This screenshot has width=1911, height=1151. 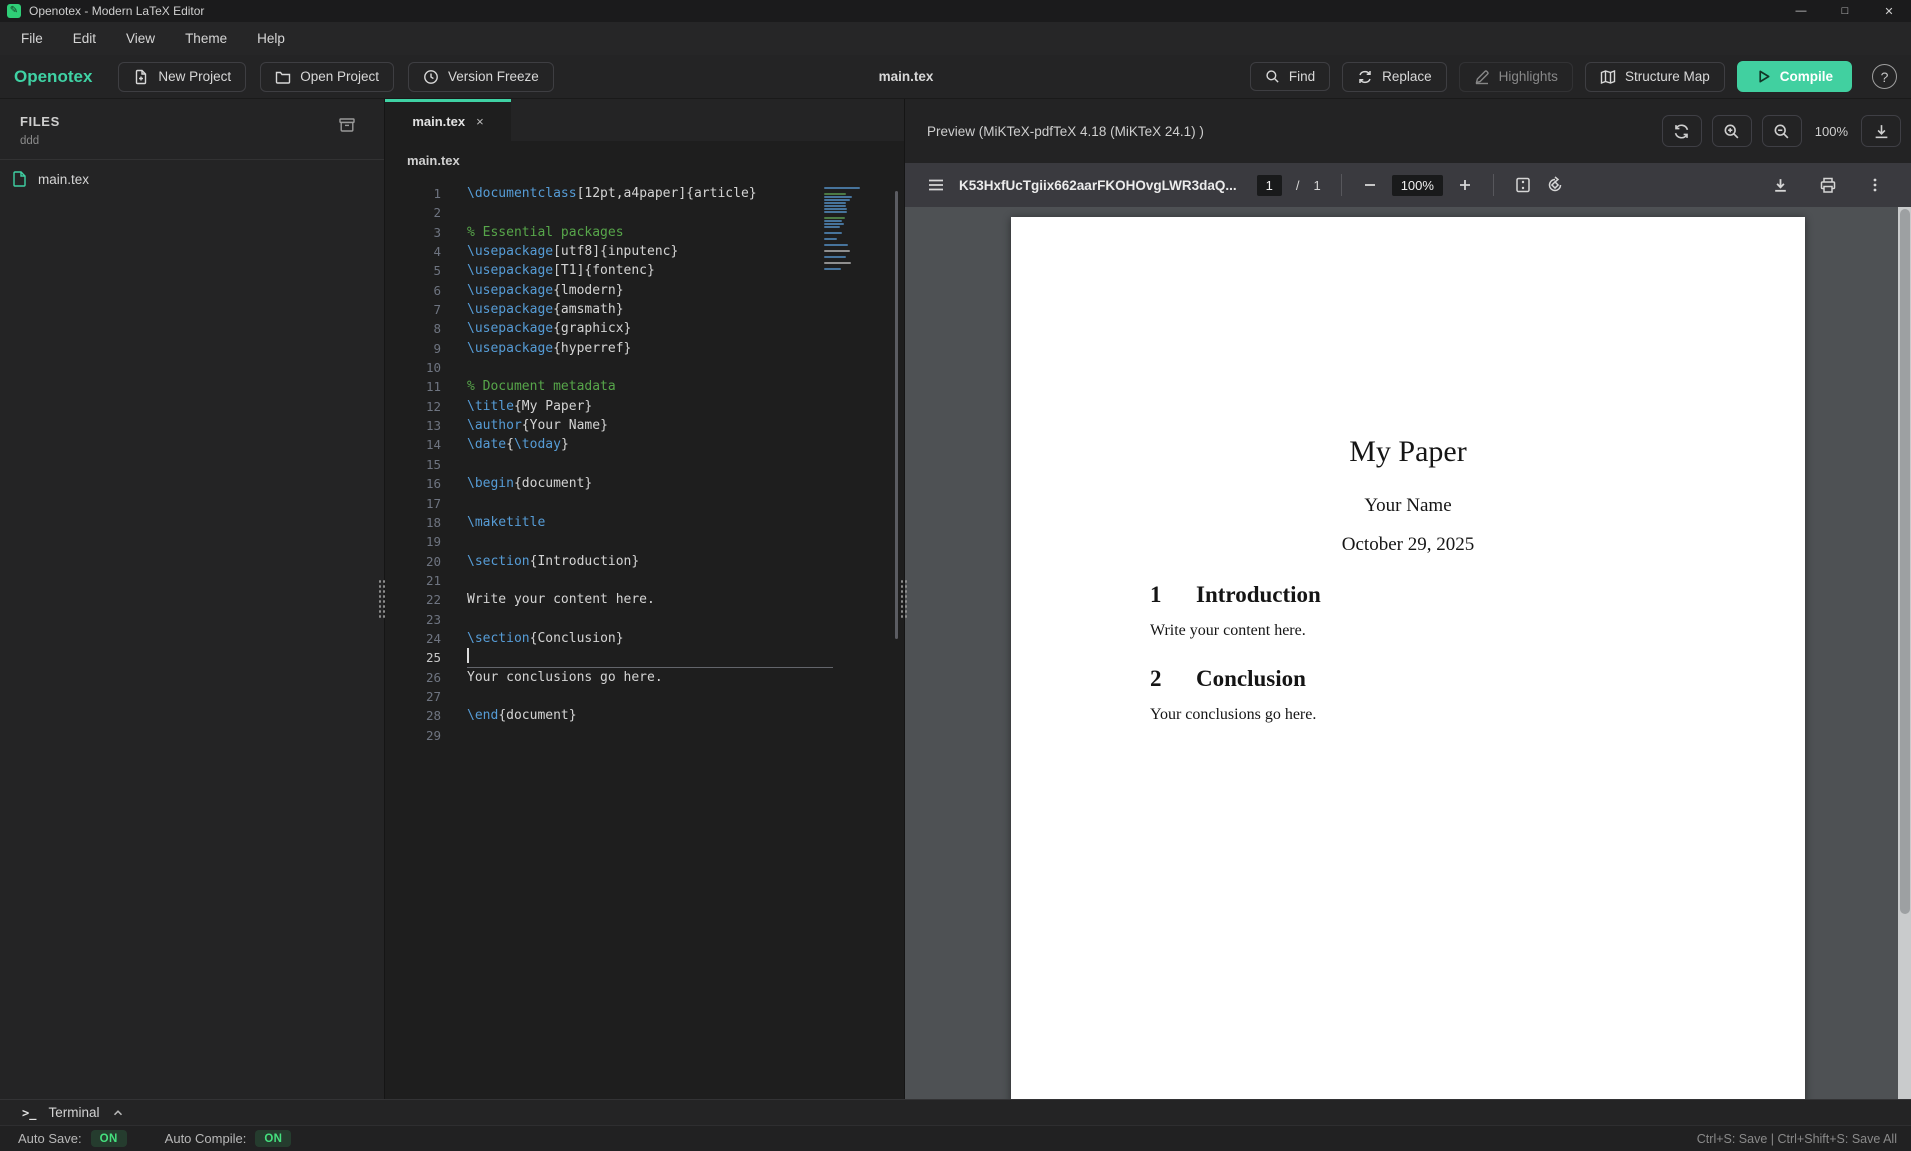 What do you see at coordinates (140, 38) in the screenshot?
I see `menu-view: View` at bounding box center [140, 38].